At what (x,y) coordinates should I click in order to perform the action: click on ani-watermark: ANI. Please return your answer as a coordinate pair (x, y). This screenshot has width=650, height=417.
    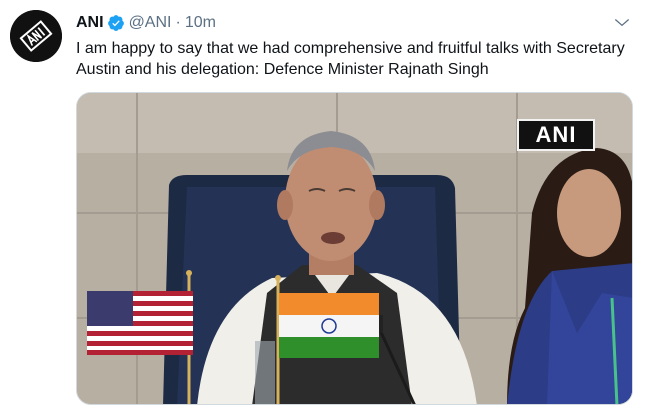
    Looking at the image, I should click on (556, 135).